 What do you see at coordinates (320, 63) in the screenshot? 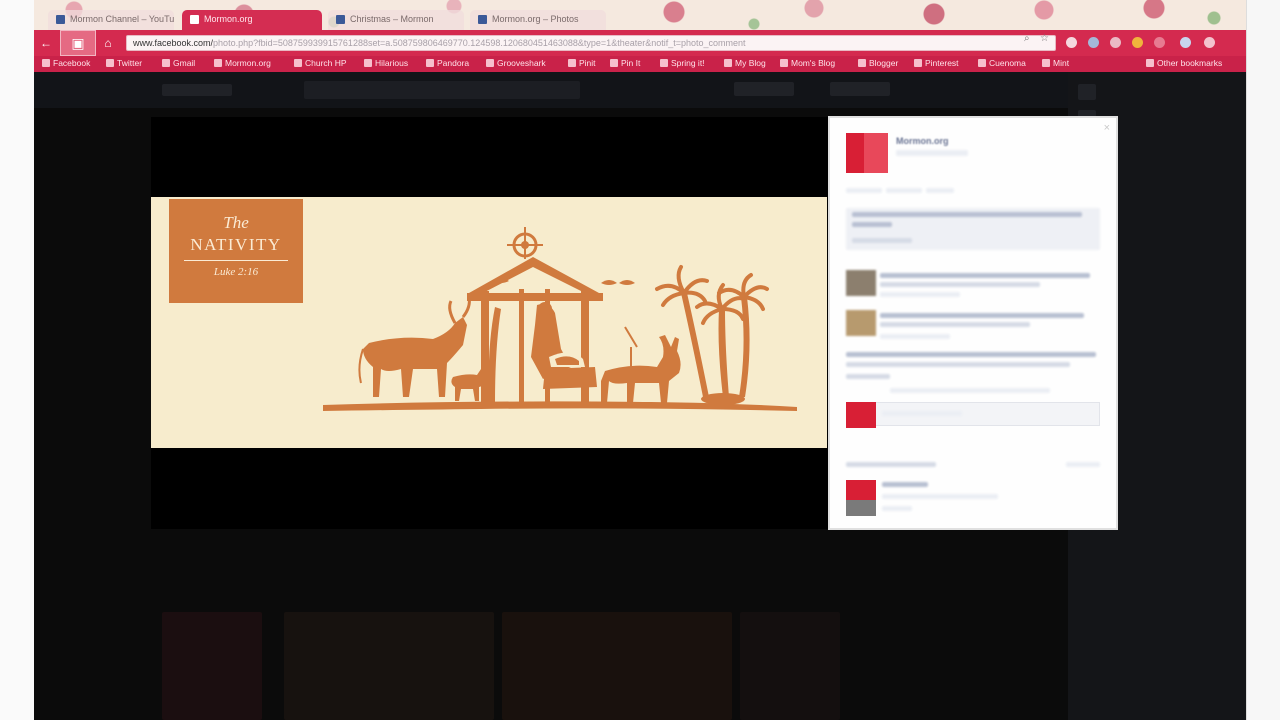
I see `bookmark-item: Church HP` at bounding box center [320, 63].